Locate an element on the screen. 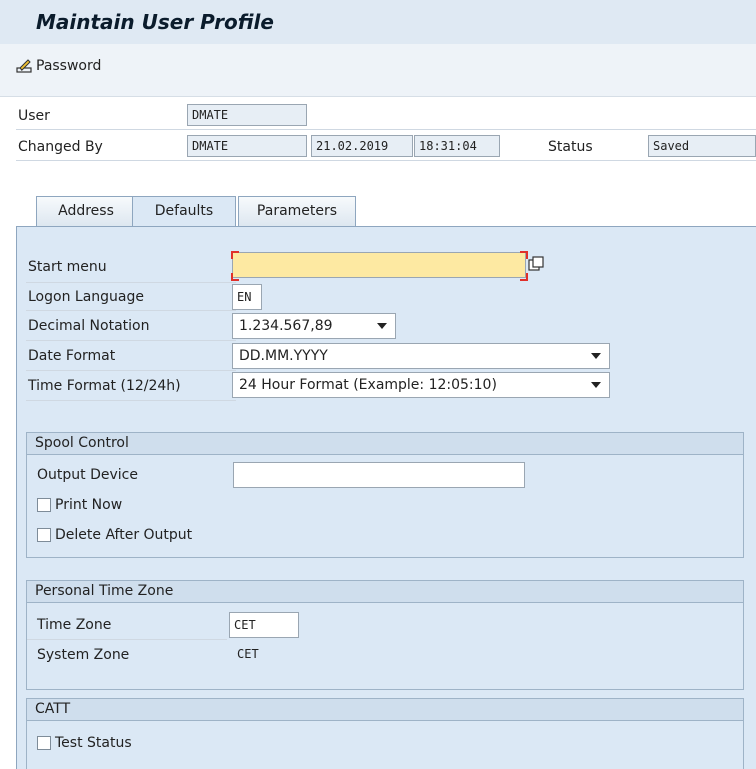  password-button-label: Password is located at coordinates (69, 66).